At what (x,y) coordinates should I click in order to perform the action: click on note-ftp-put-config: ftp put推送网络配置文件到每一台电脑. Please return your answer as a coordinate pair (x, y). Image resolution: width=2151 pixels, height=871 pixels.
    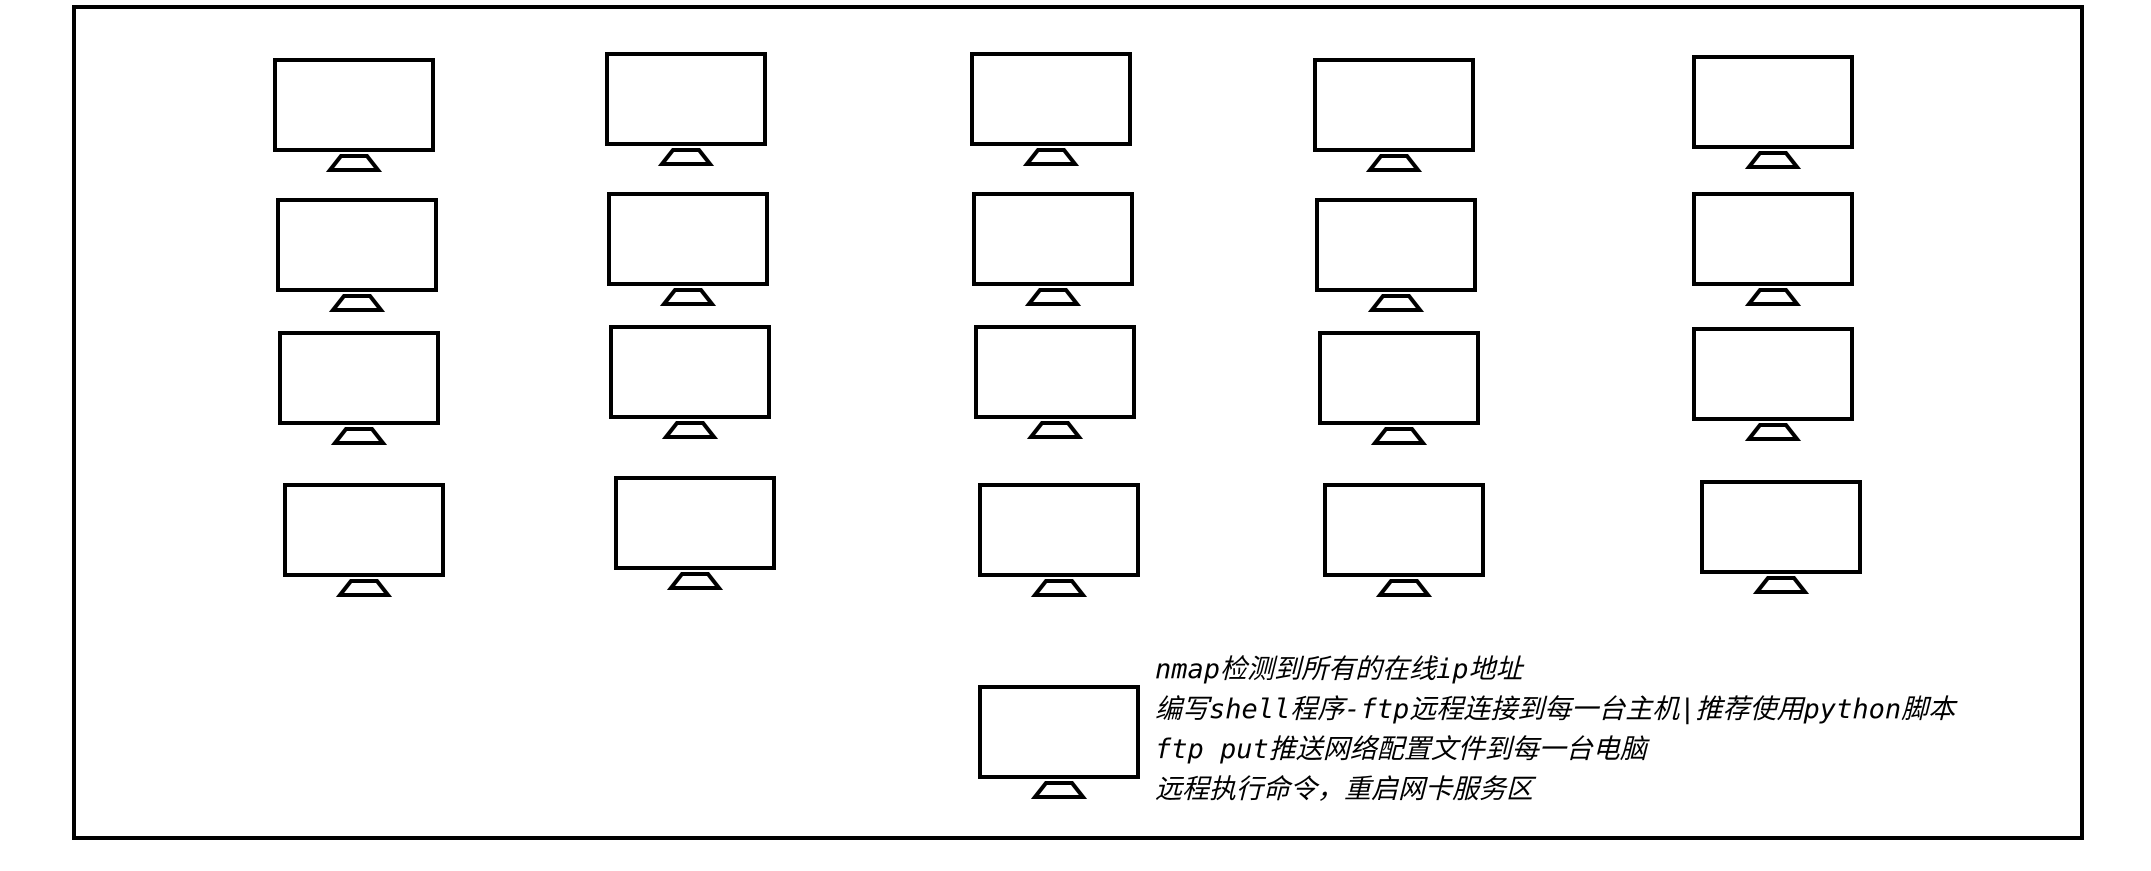
    Looking at the image, I should click on (1401, 749).